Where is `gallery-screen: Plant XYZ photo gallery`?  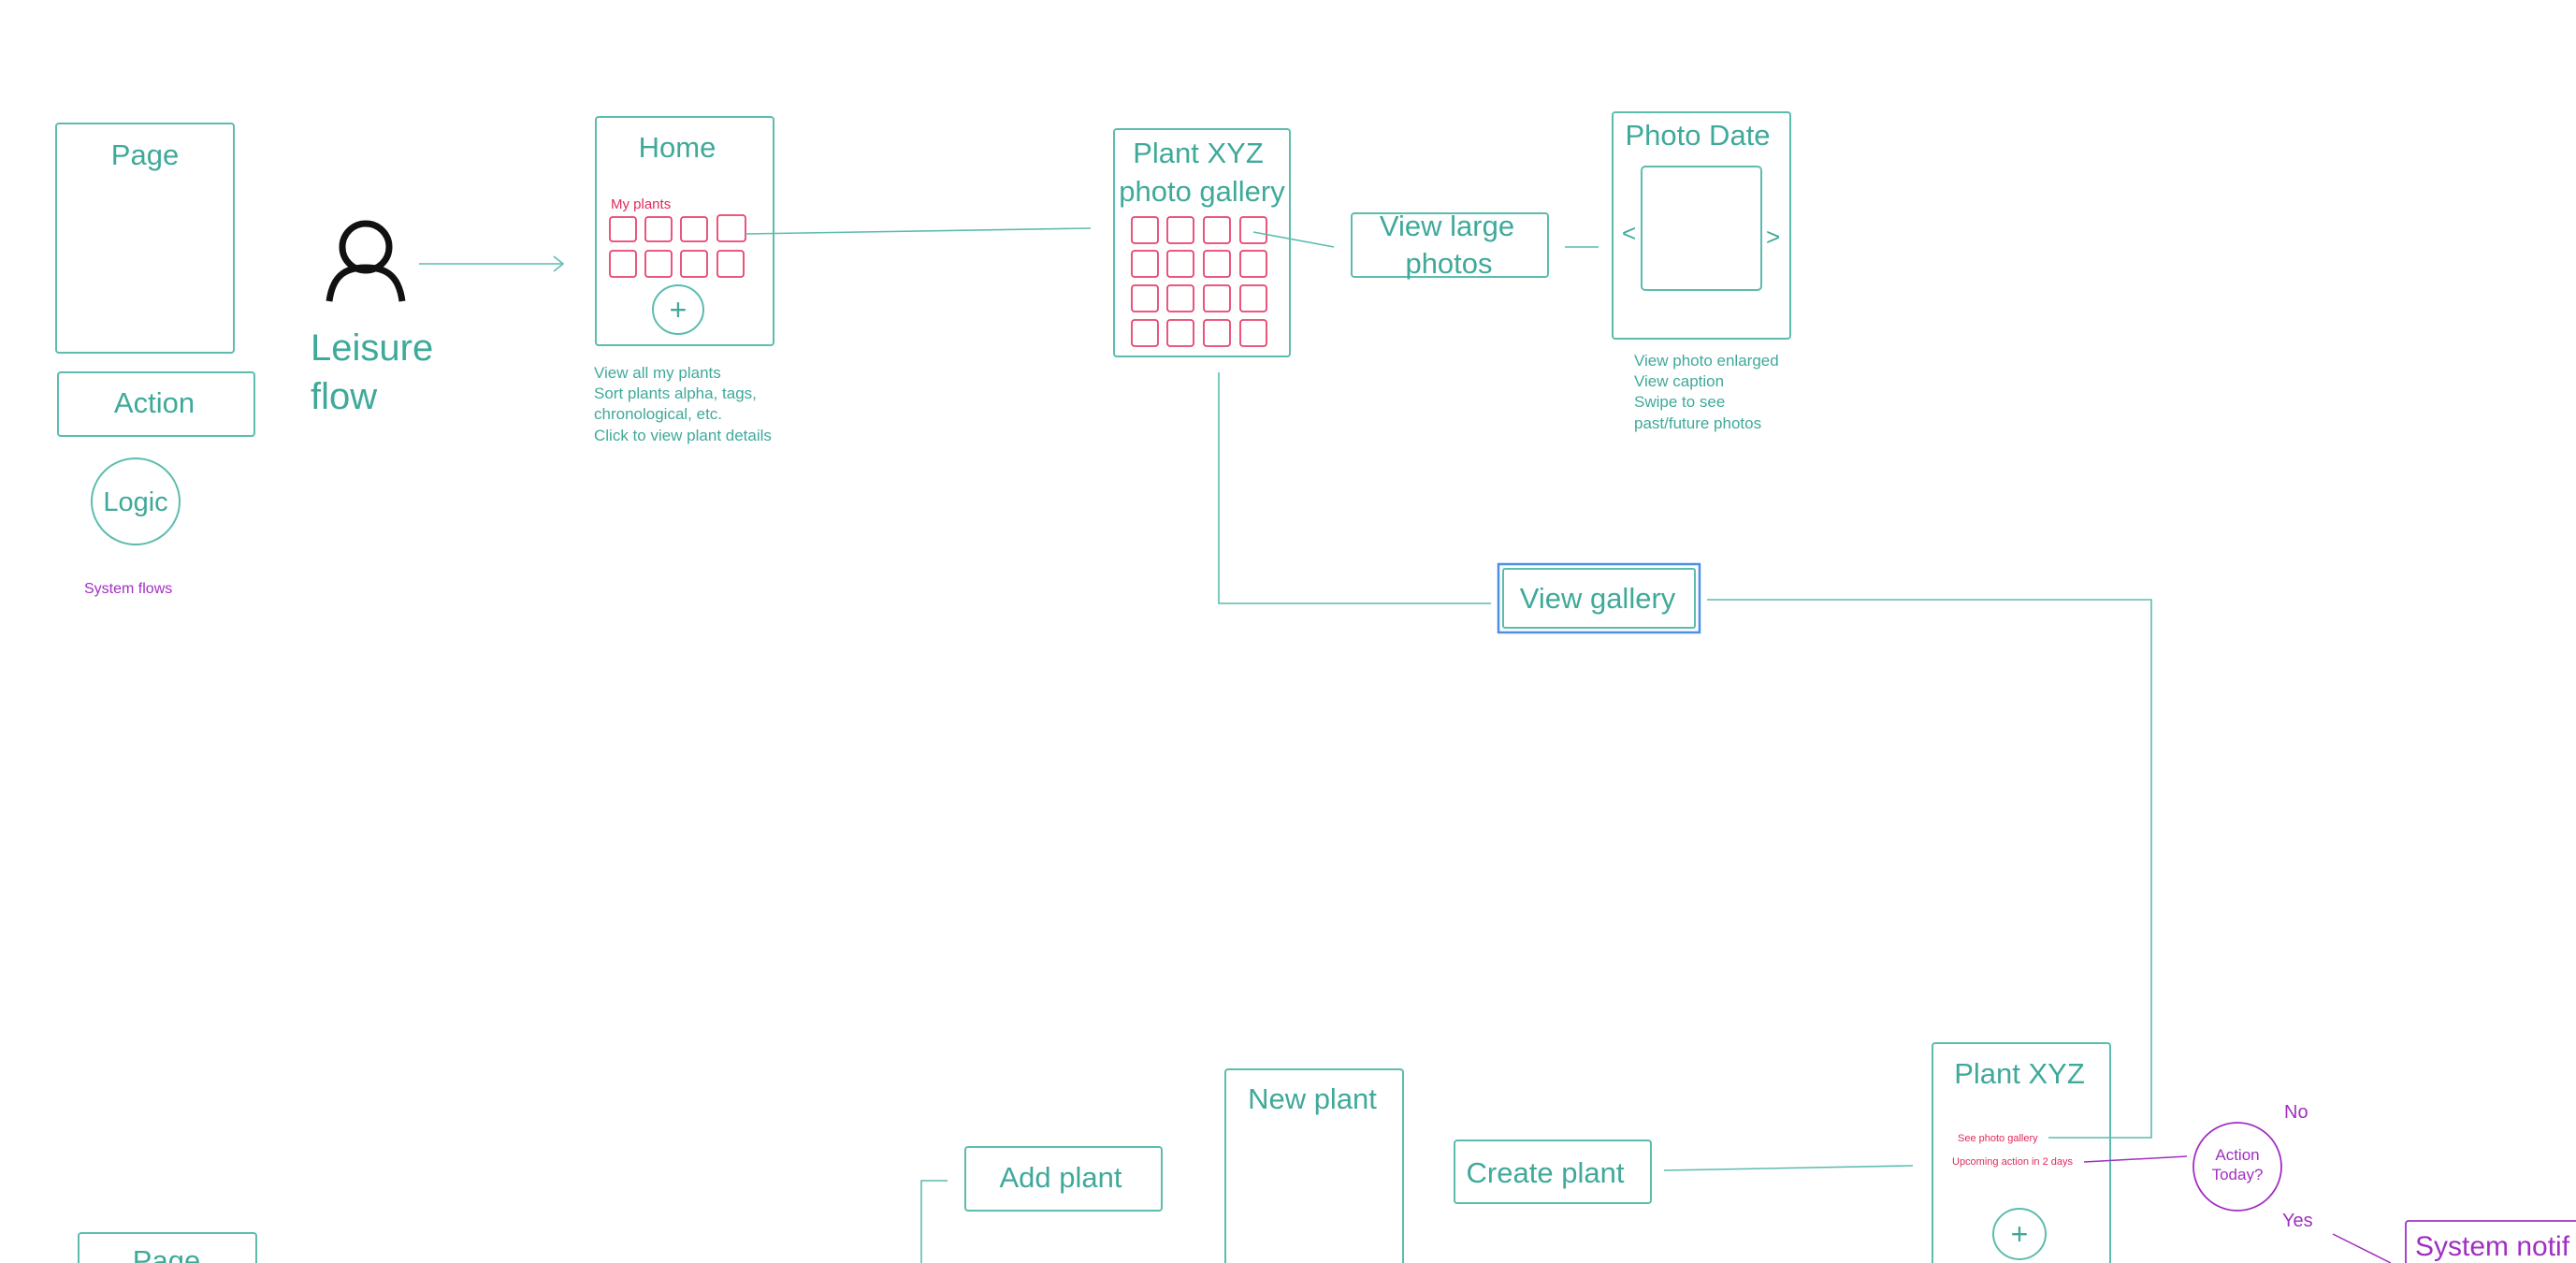 gallery-screen: Plant XYZ photo gallery is located at coordinates (1202, 243).